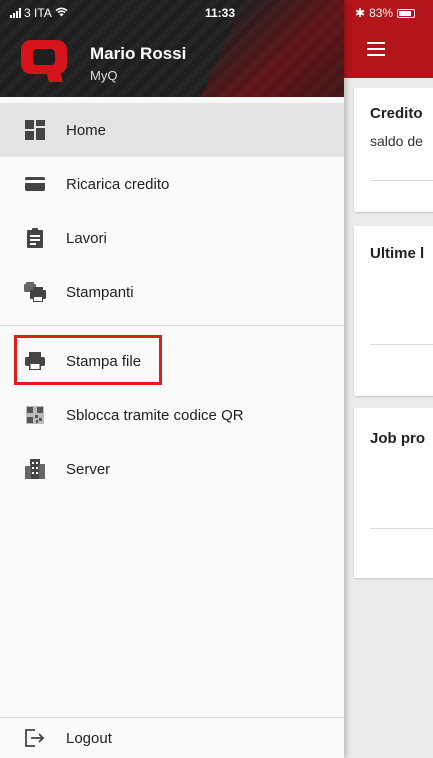 Image resolution: width=433 pixels, height=758 pixels. Describe the element at coordinates (393, 493) in the screenshot. I see `jobs-card: Job pro` at that location.